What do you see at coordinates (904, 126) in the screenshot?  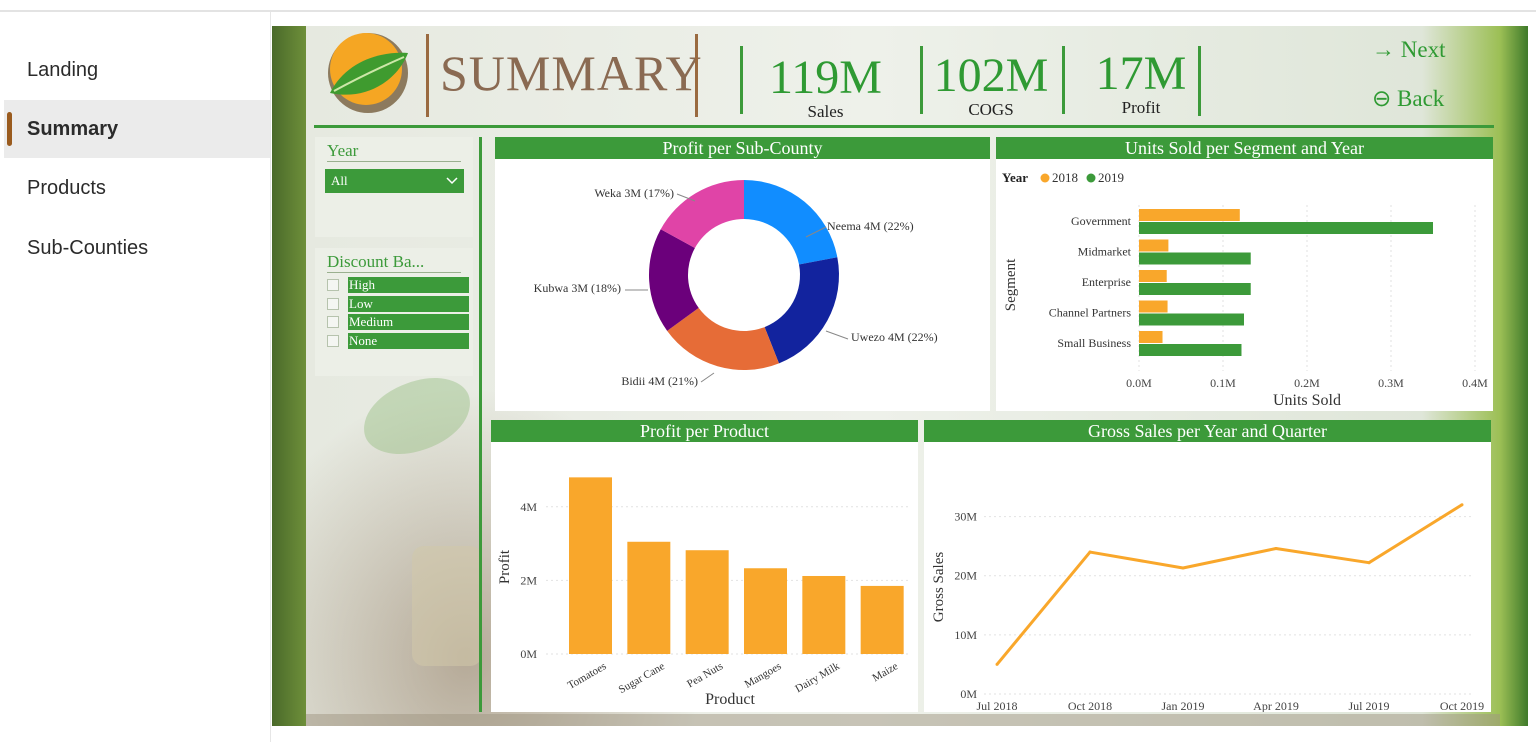 I see `header-underline` at bounding box center [904, 126].